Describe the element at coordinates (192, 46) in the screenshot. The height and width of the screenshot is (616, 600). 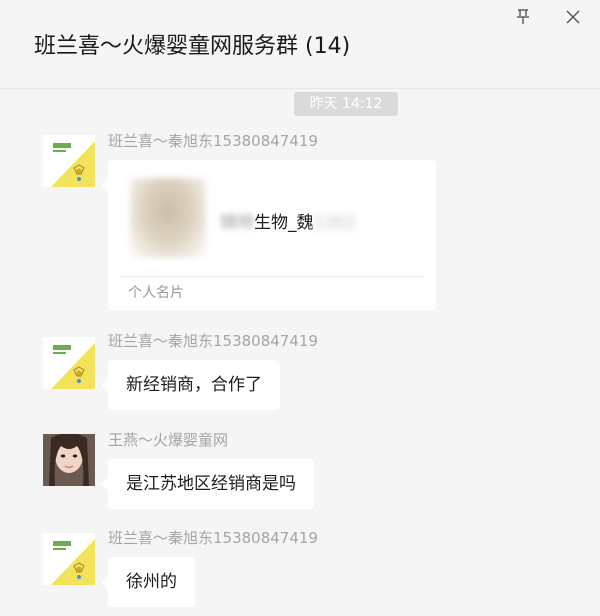
I see `chat-title: 班兰喜～火爆婴童网服务群 (14)` at that location.